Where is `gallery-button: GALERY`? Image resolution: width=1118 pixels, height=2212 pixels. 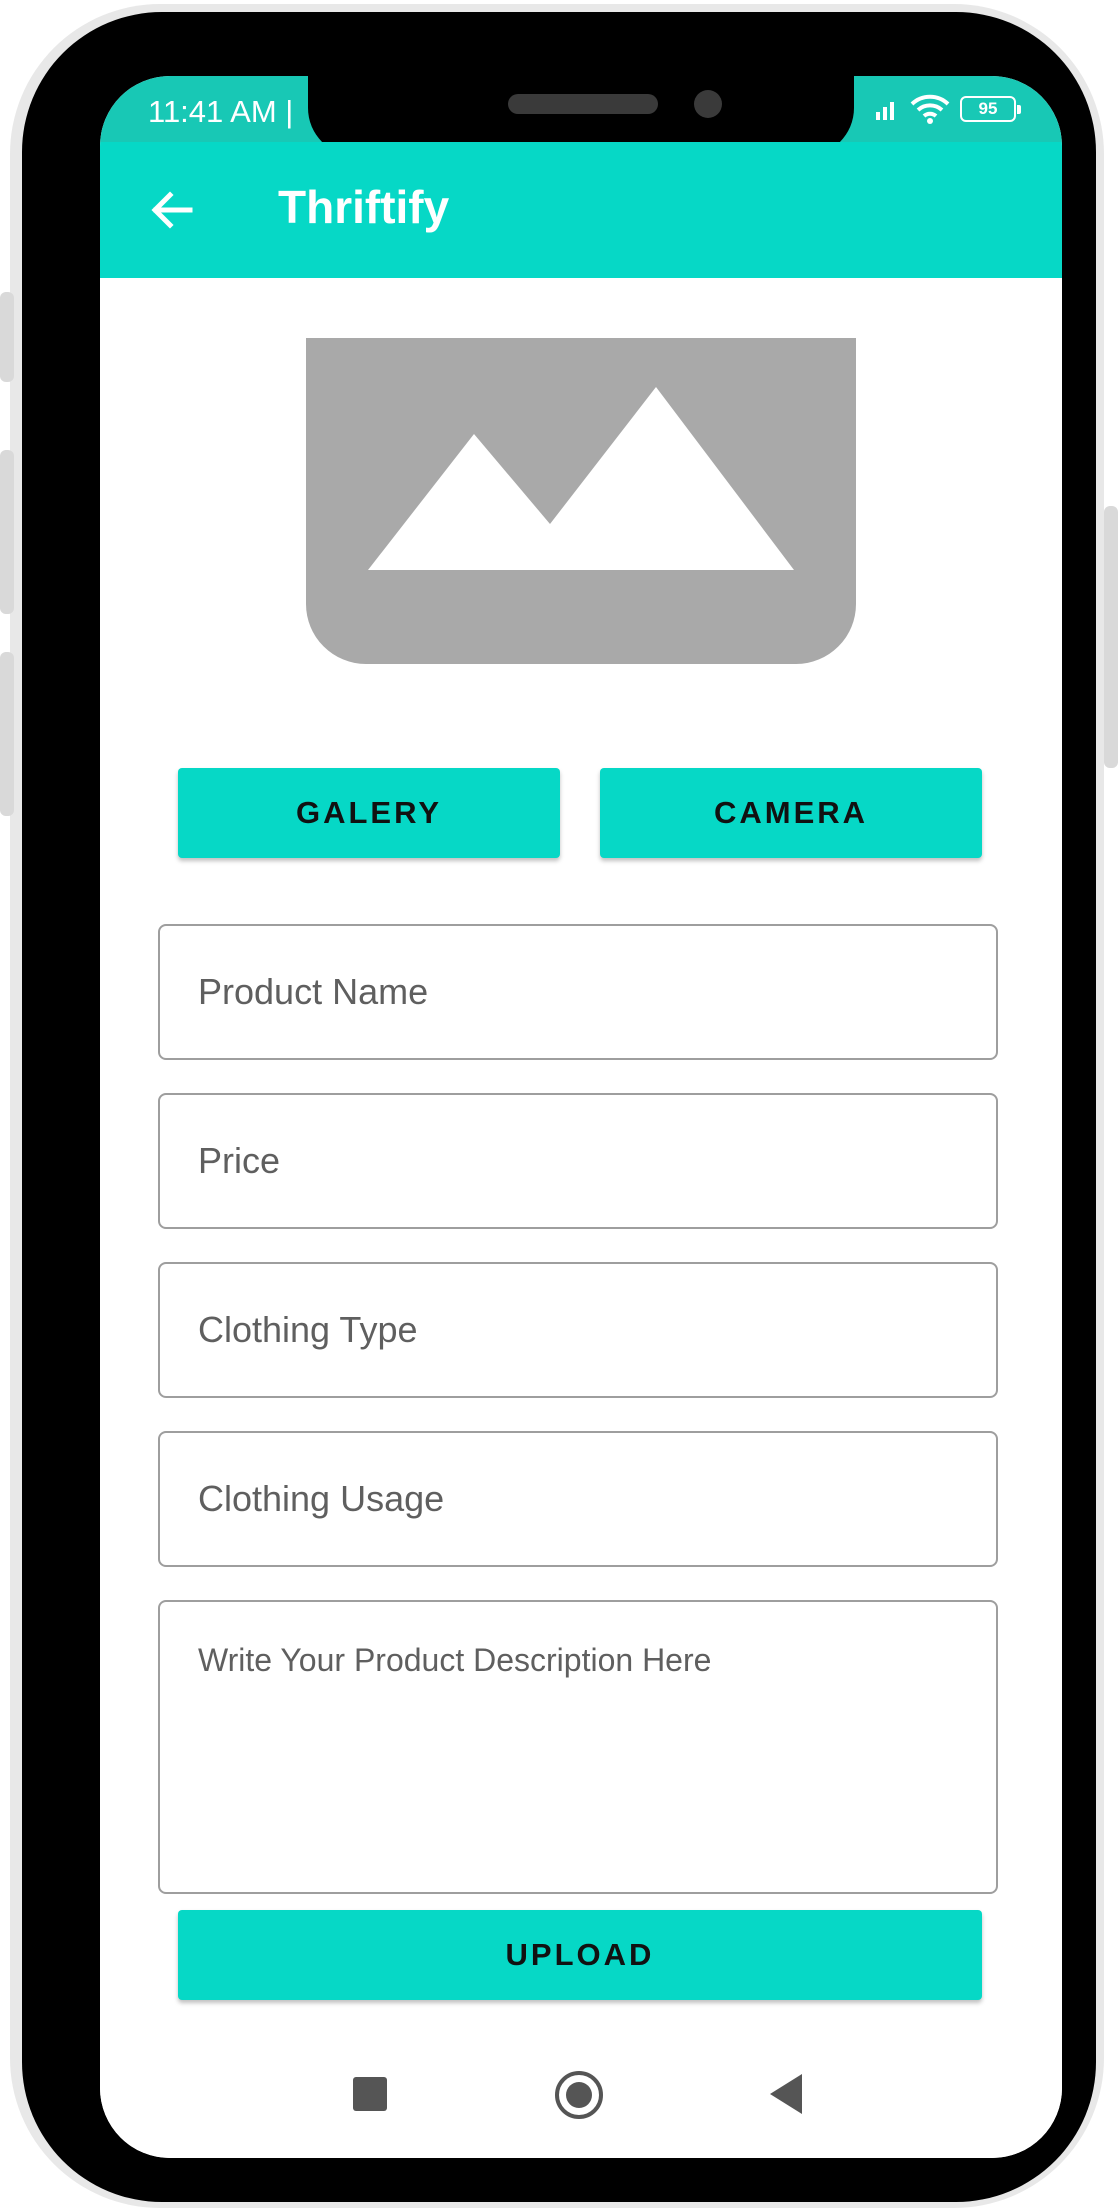 gallery-button: GALERY is located at coordinates (369, 813).